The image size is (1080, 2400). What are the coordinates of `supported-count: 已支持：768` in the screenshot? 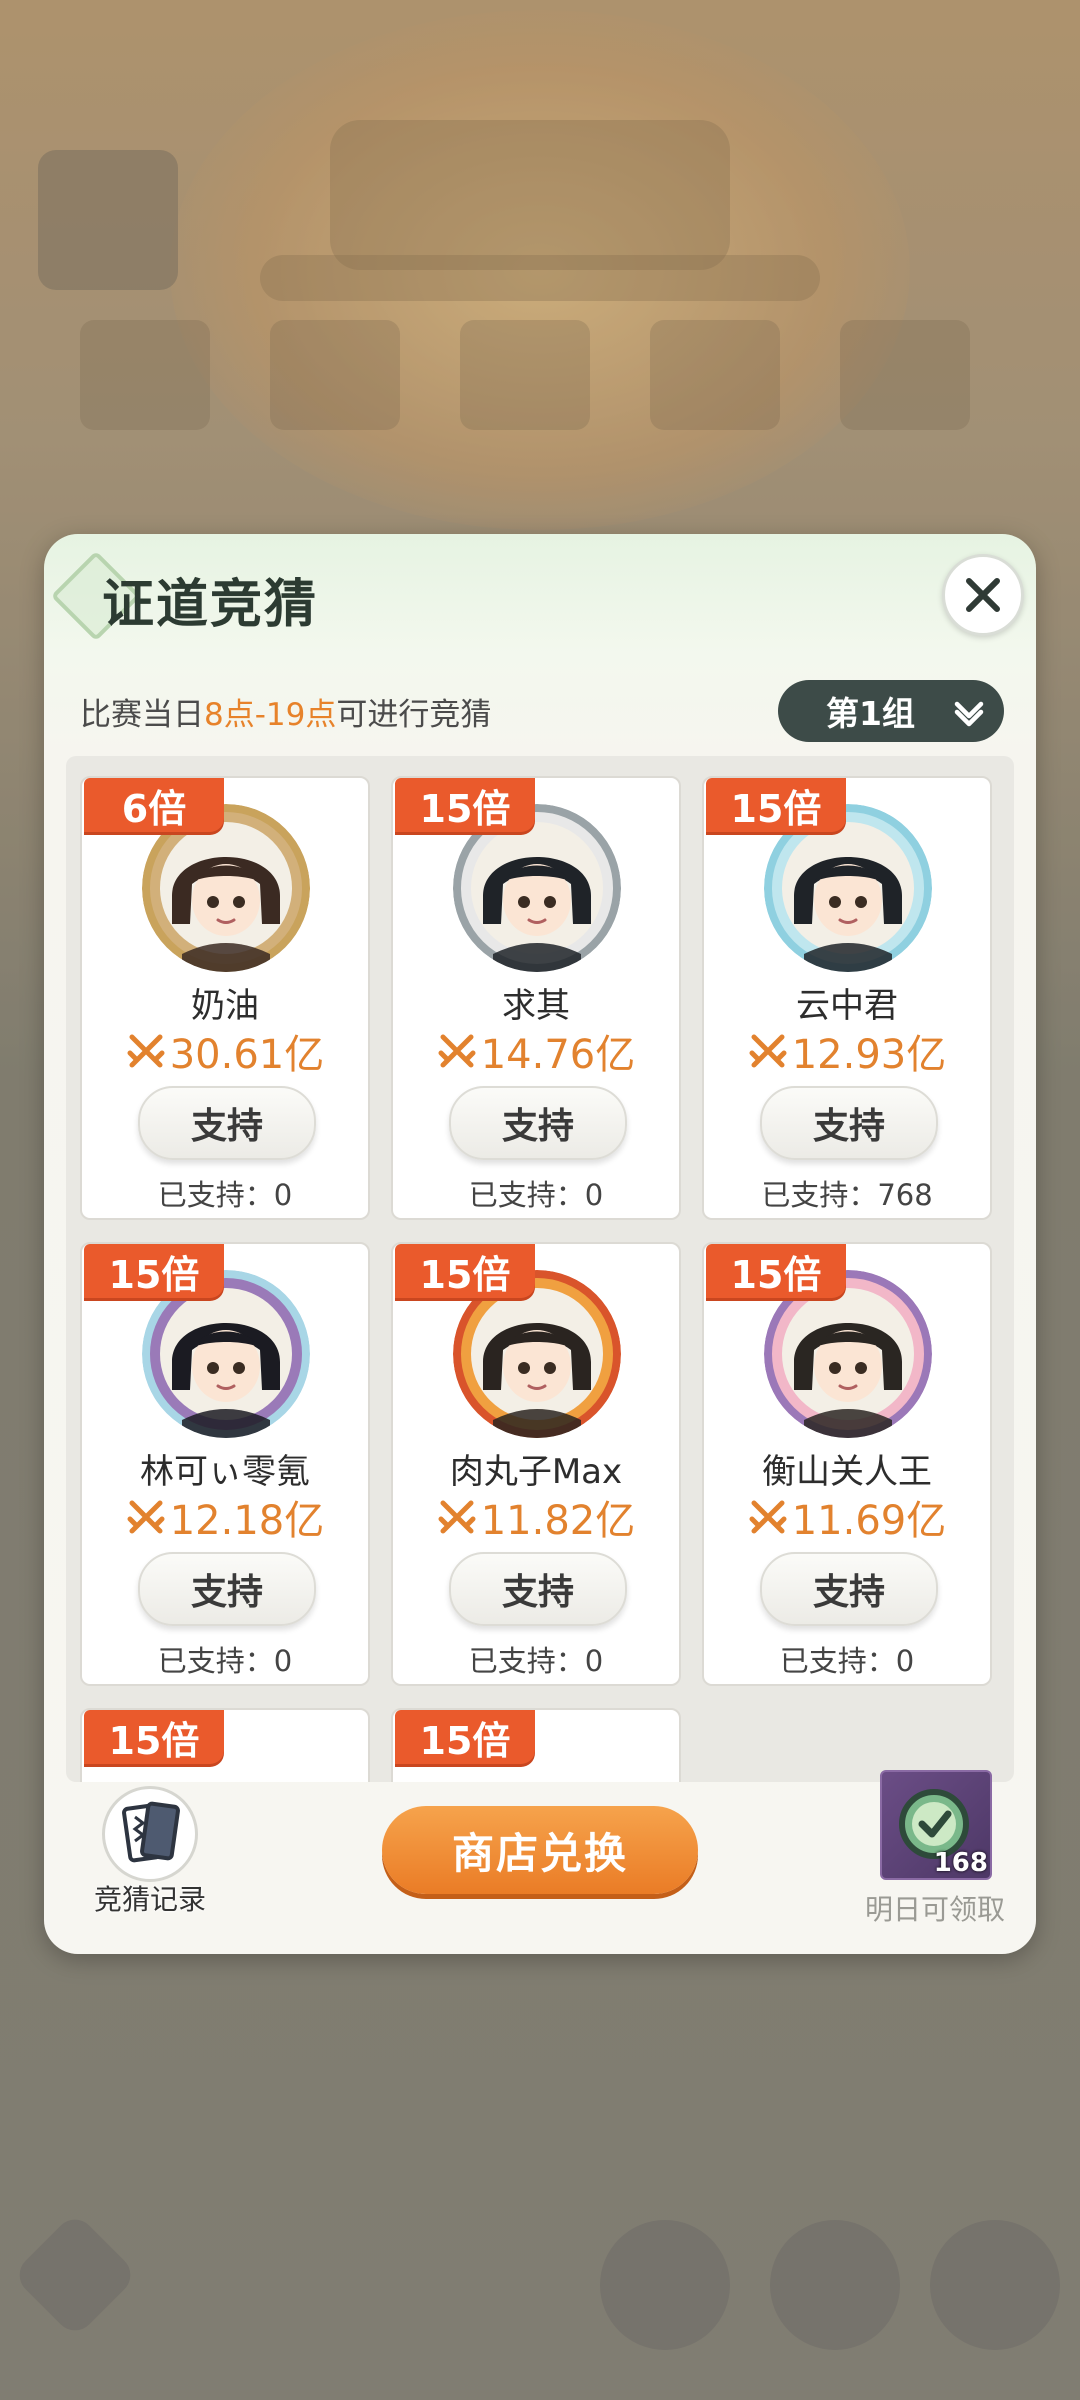 It's located at (847, 1195).